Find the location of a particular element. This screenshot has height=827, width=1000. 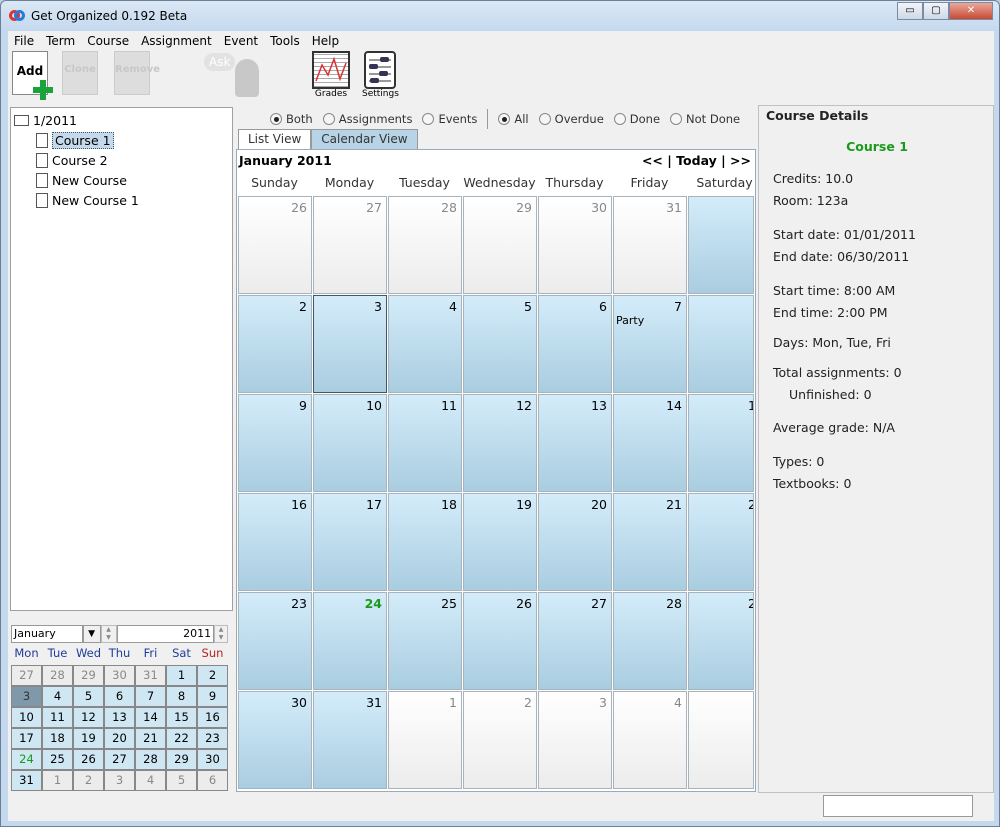

calendar-day-cell: 17 is located at coordinates (350, 542).